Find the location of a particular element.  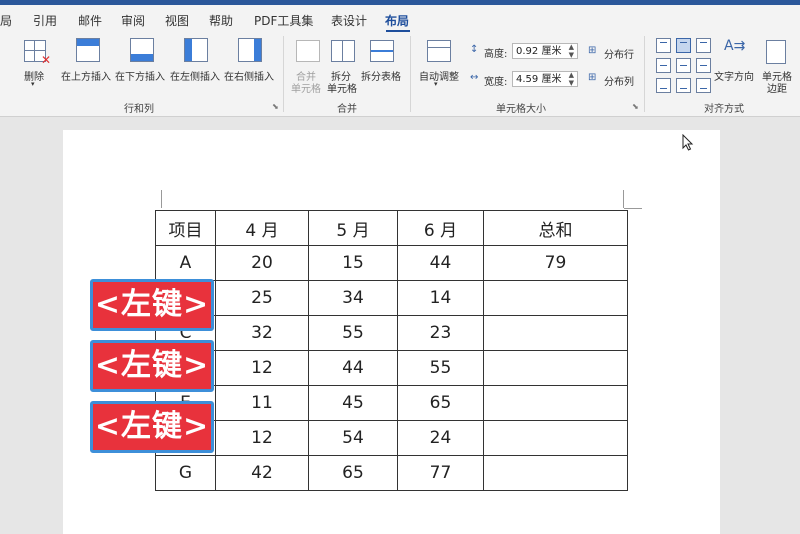

align-middle-right-icon is located at coordinates (703, 65).